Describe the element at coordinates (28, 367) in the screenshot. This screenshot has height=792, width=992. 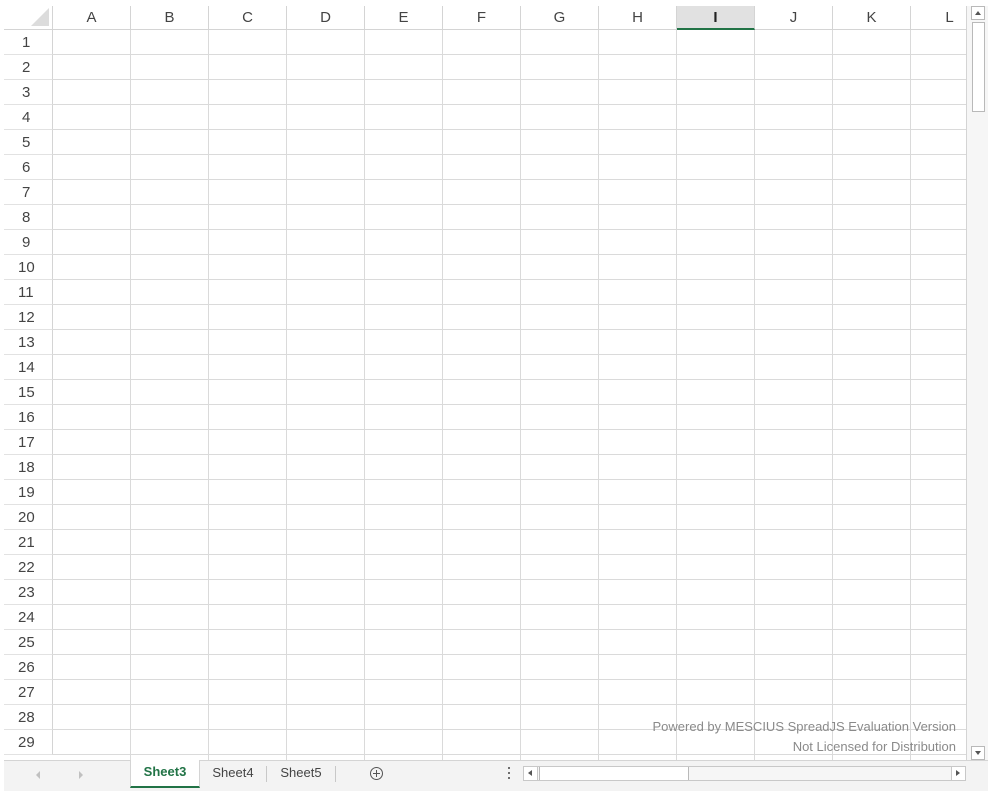
I see `row-header-14: 14` at that location.